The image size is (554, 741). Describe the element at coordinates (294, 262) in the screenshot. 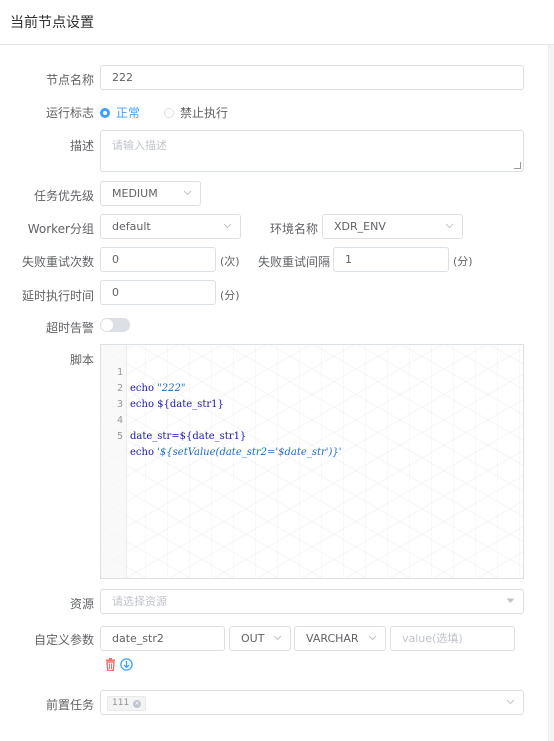

I see `retry-interval-label: 失败重试间隔` at that location.